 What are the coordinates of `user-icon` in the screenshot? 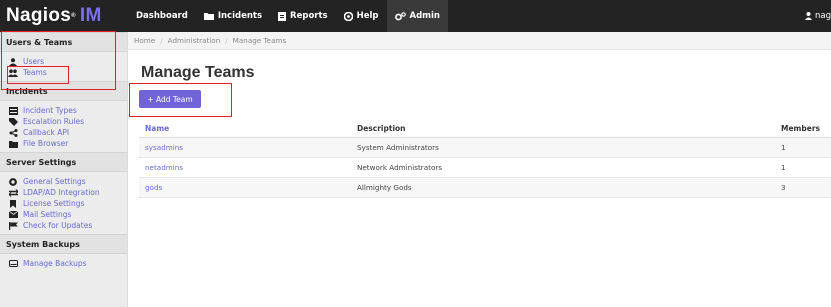 It's located at (808, 16).